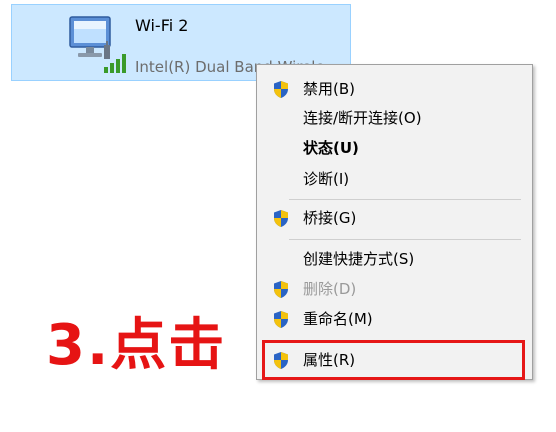  Describe the element at coordinates (394, 89) in the screenshot. I see `menu-item-disable: 禁用(B)` at that location.